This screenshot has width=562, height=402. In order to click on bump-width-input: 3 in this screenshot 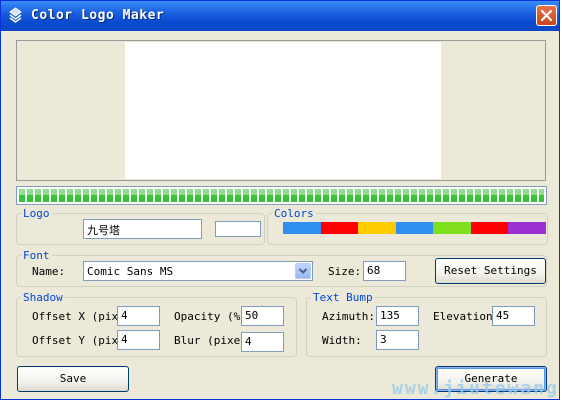, I will do `click(397, 340)`.